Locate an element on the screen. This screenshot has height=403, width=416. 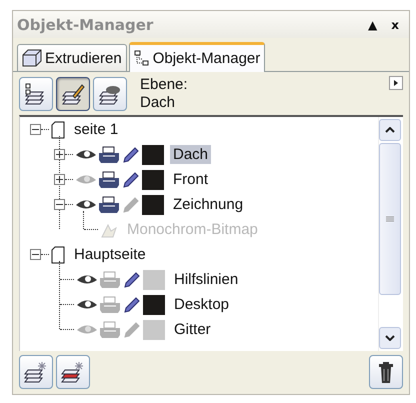
layer-label: Zeichnung is located at coordinates (208, 204).